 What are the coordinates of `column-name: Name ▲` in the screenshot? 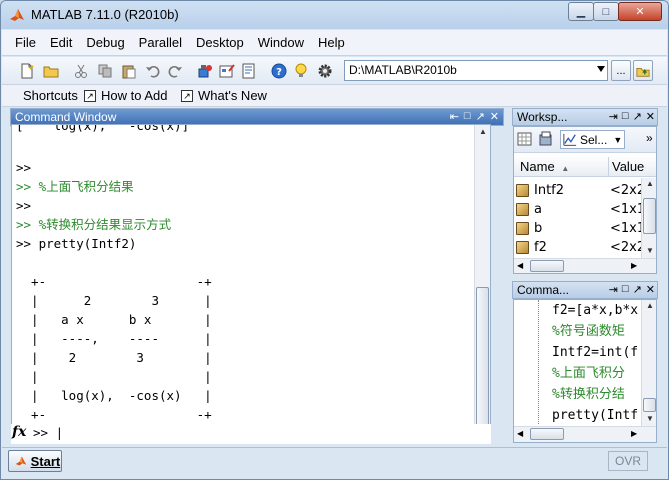 It's located at (544, 166).